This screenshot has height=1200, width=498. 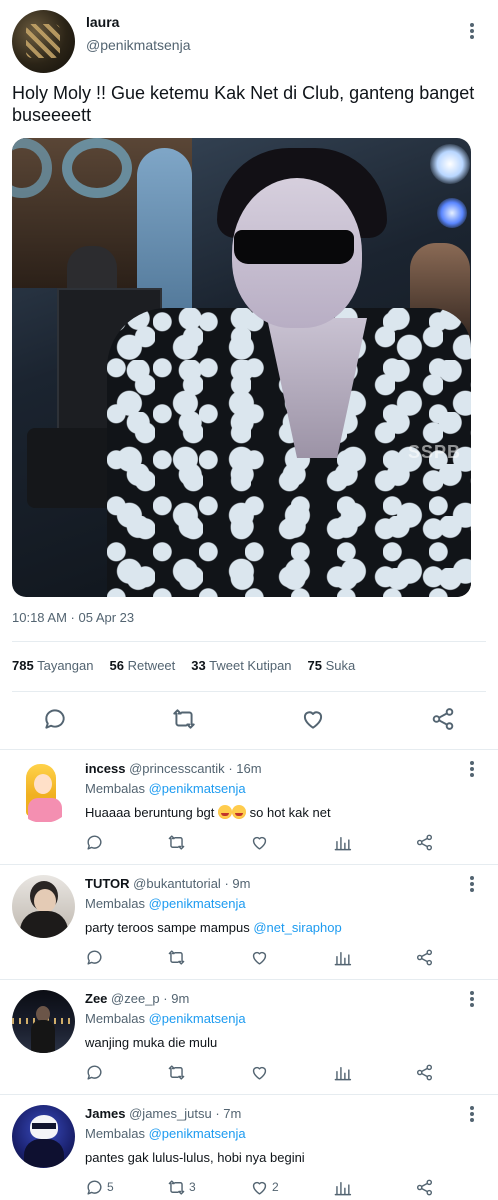 What do you see at coordinates (241, 665) in the screenshot?
I see `stat-quotes: 33 Tweet Kutipan` at bounding box center [241, 665].